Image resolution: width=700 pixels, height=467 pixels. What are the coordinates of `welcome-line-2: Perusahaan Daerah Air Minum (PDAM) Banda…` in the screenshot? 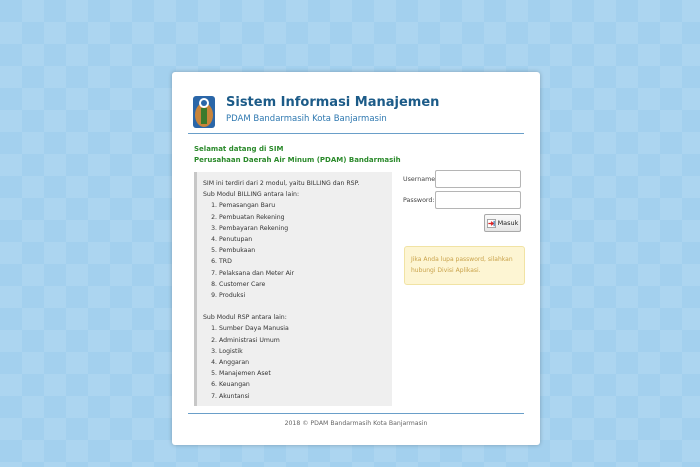 It's located at (297, 160).